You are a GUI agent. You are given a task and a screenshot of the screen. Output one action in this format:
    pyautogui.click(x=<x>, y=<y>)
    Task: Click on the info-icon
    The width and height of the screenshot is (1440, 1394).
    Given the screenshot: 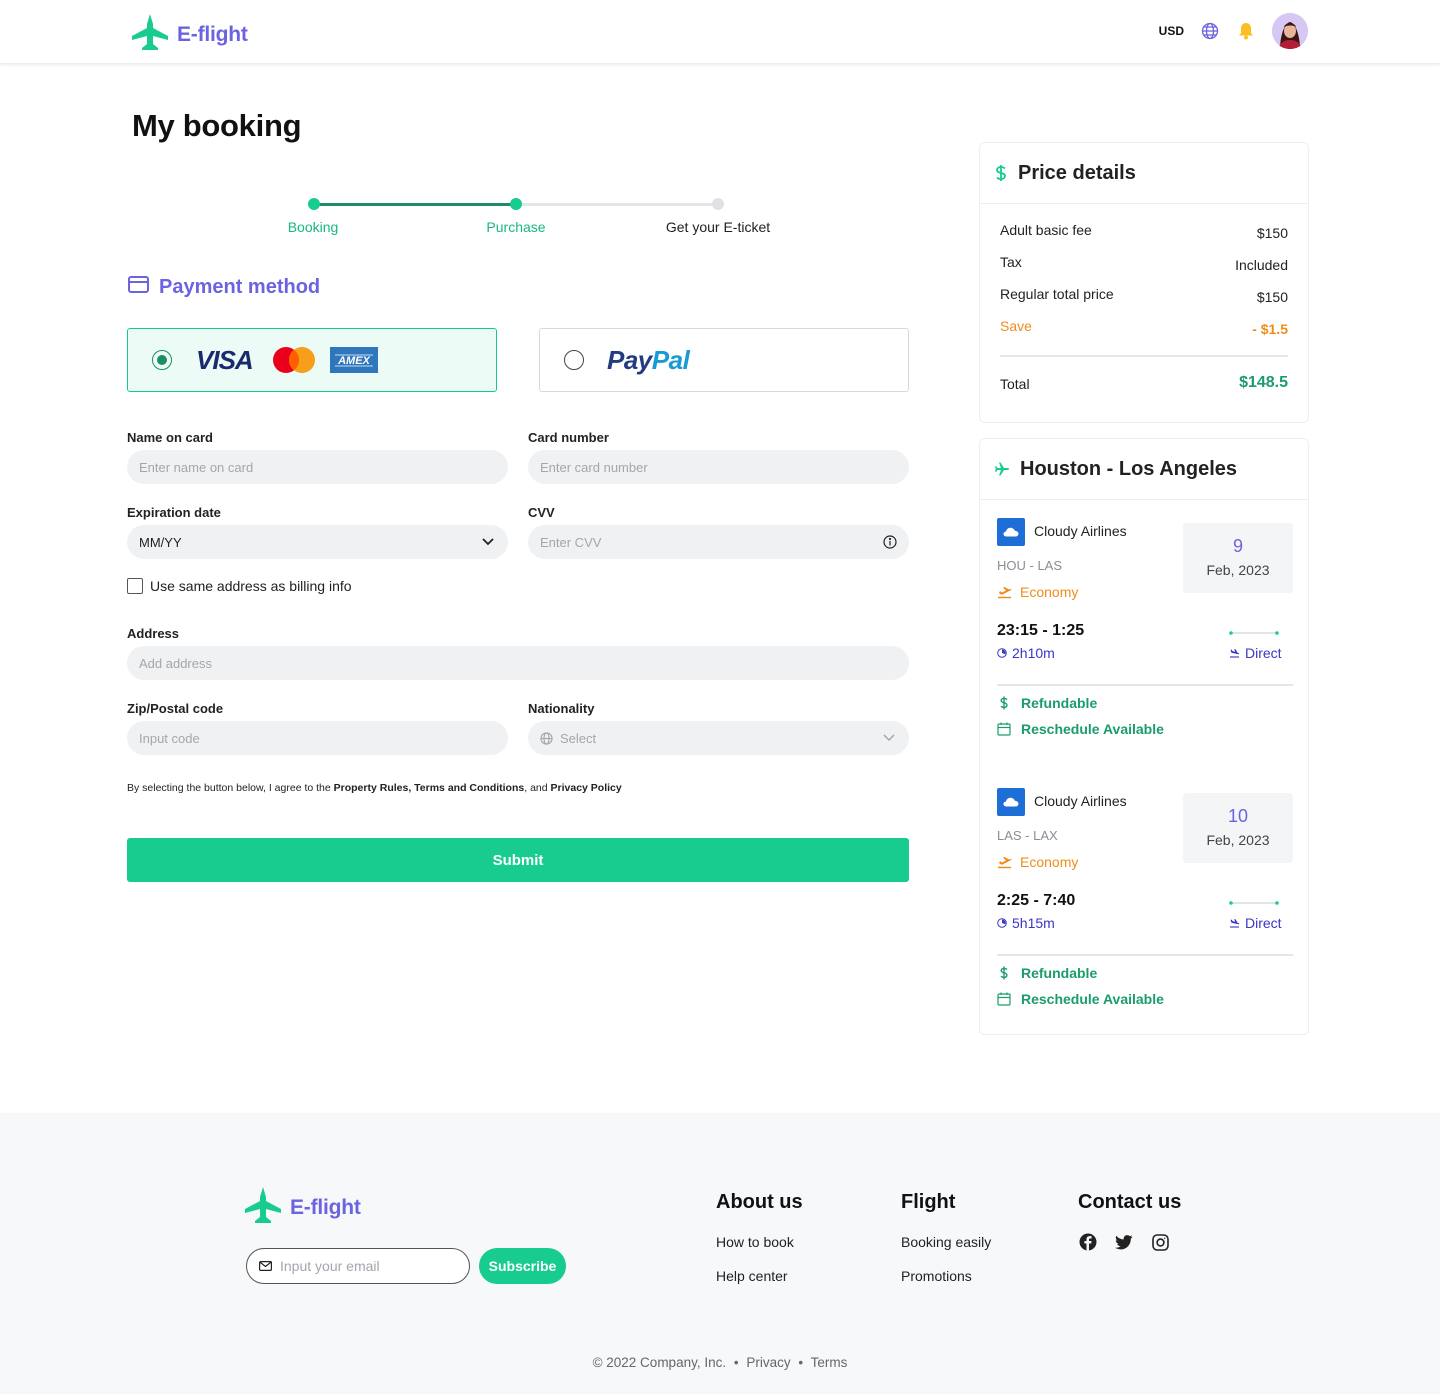 What is the action you would take?
    pyautogui.click(x=890, y=542)
    